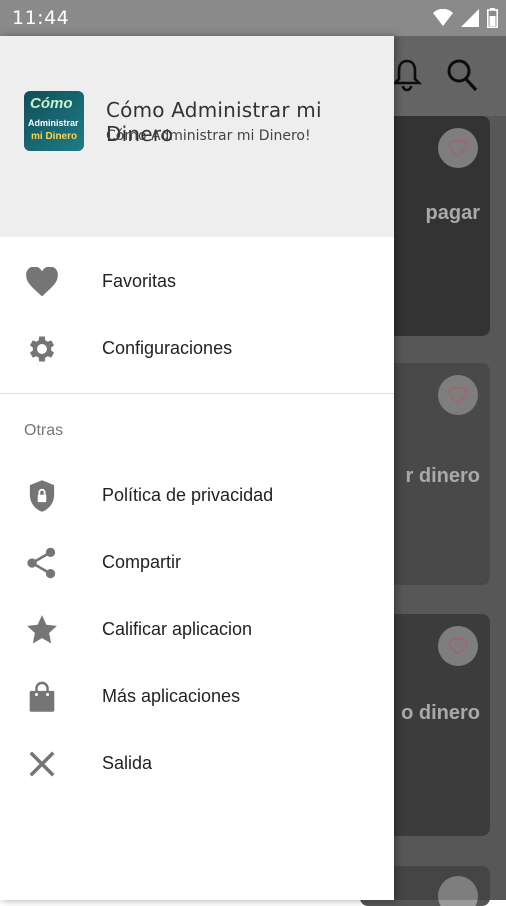  I want to click on close-icon, so click(42, 764).